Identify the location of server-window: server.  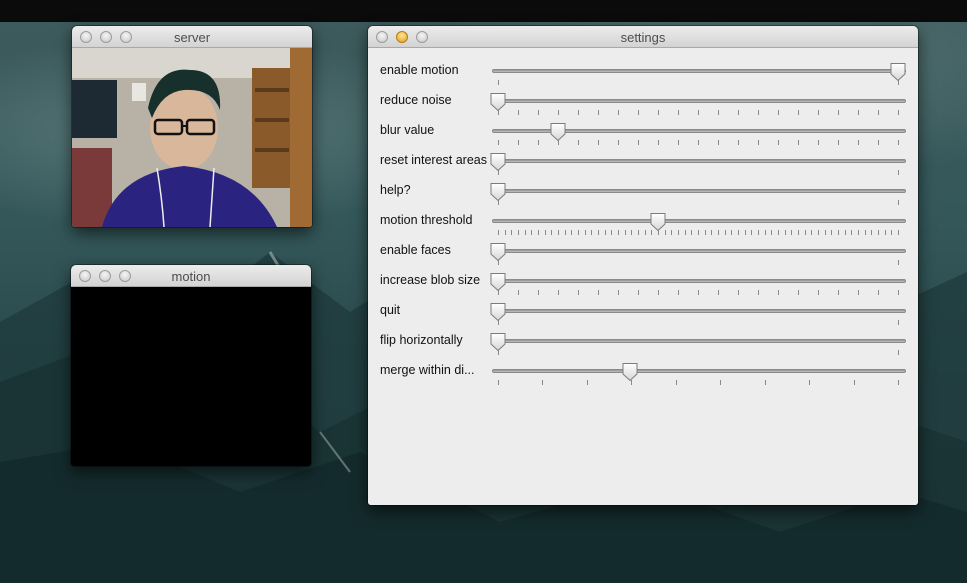
(192, 126).